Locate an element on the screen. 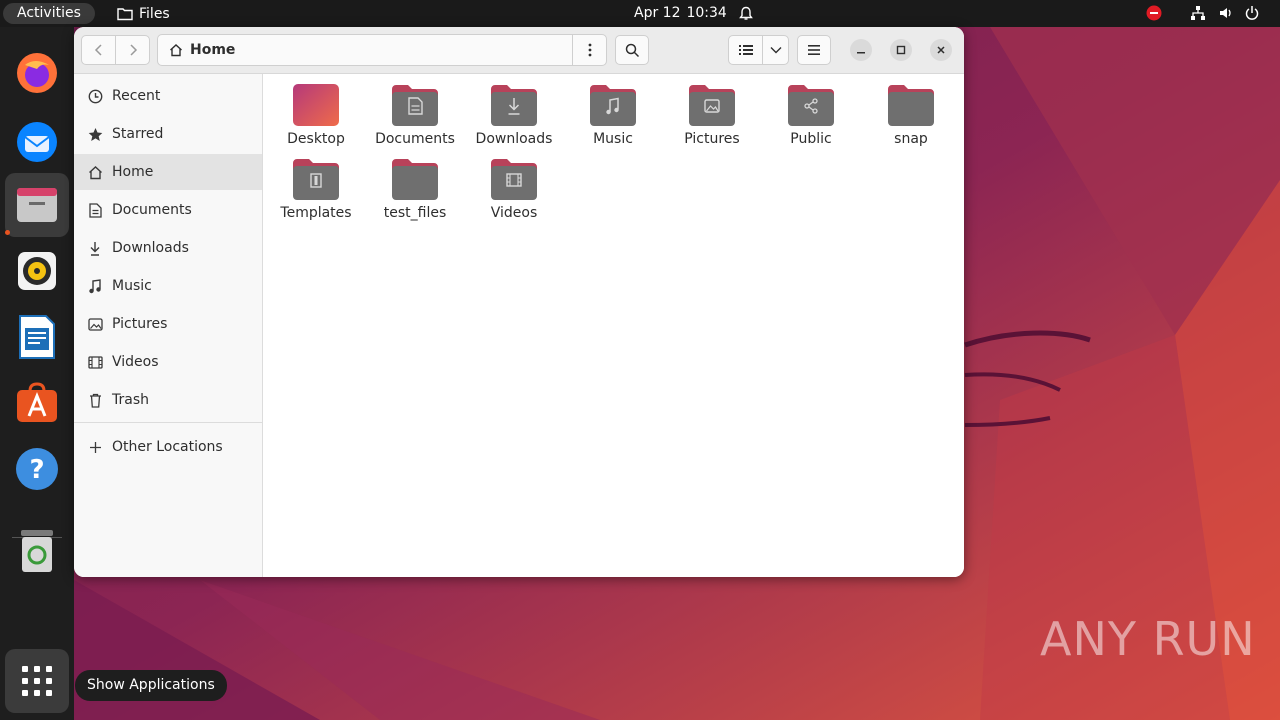 This screenshot has height=720, width=1280. show-applications-button is located at coordinates (37, 681).